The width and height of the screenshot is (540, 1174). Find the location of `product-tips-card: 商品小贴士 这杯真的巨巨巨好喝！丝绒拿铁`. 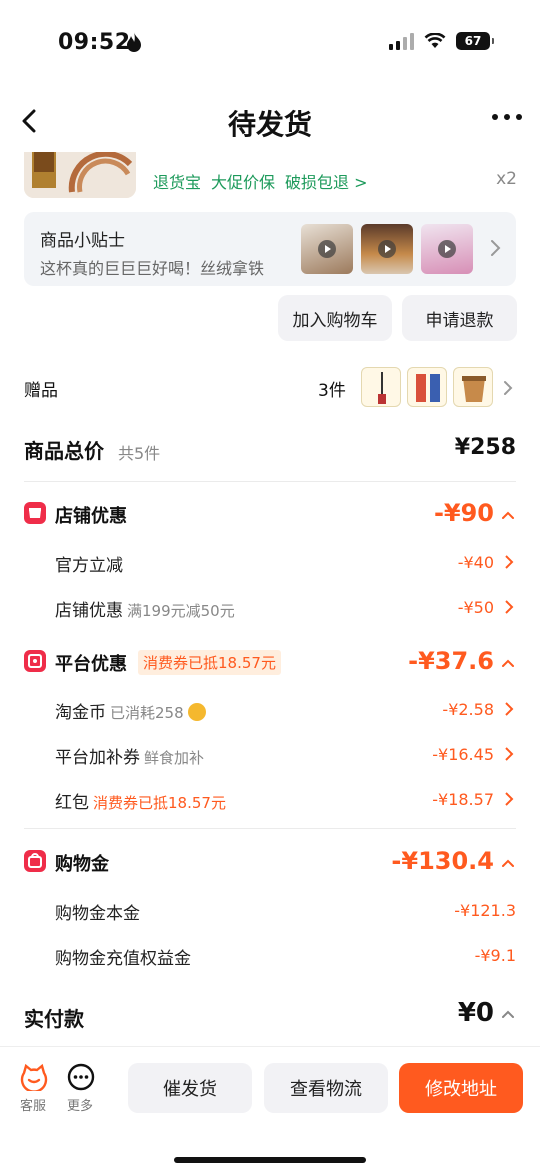

product-tips-card: 商品小贴士 这杯真的巨巨巨好喝！丝绒拿铁 is located at coordinates (270, 249).